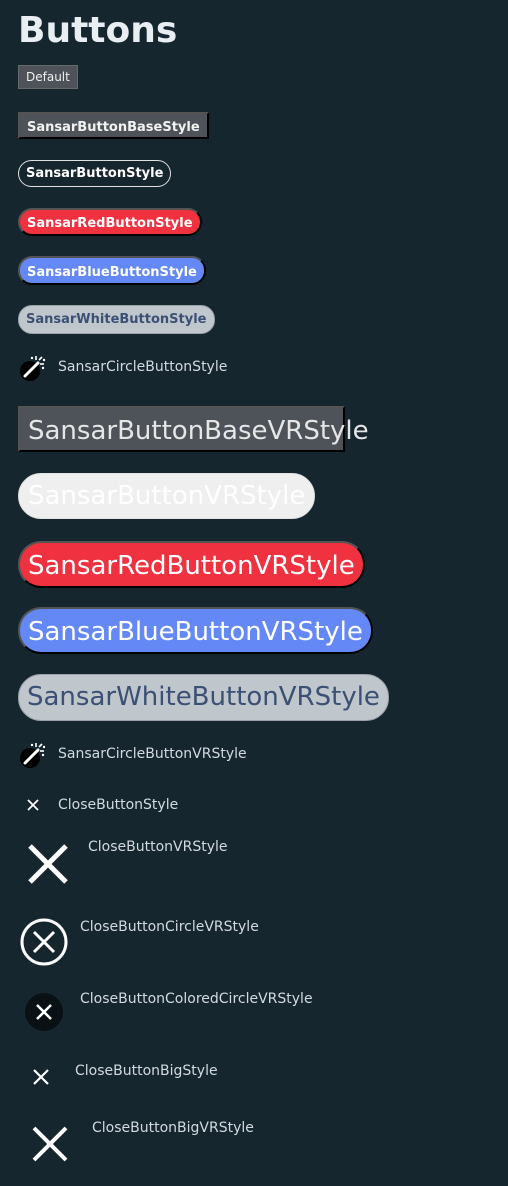 This screenshot has height=1186, width=508. What do you see at coordinates (196, 999) in the screenshot?
I see `close-button-colored-circle-vr-style-label: CloseButtonColoredCircleVRStyle` at bounding box center [196, 999].